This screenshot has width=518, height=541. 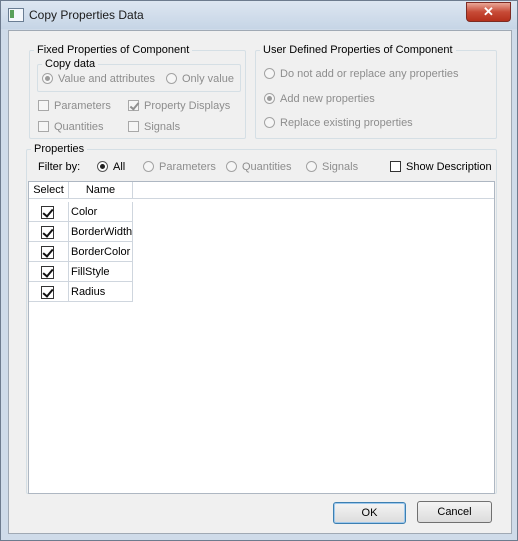 What do you see at coordinates (101, 272) in the screenshot?
I see `name-cell: FillStyle` at bounding box center [101, 272].